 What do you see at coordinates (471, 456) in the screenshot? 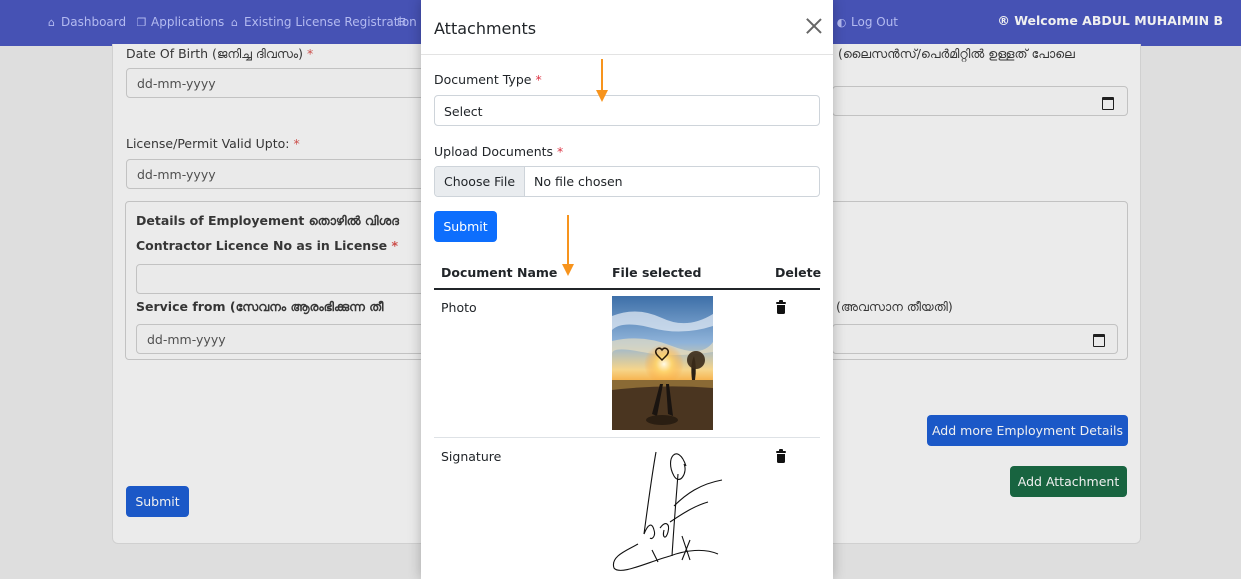
I see `row-signature-name: Signature` at bounding box center [471, 456].